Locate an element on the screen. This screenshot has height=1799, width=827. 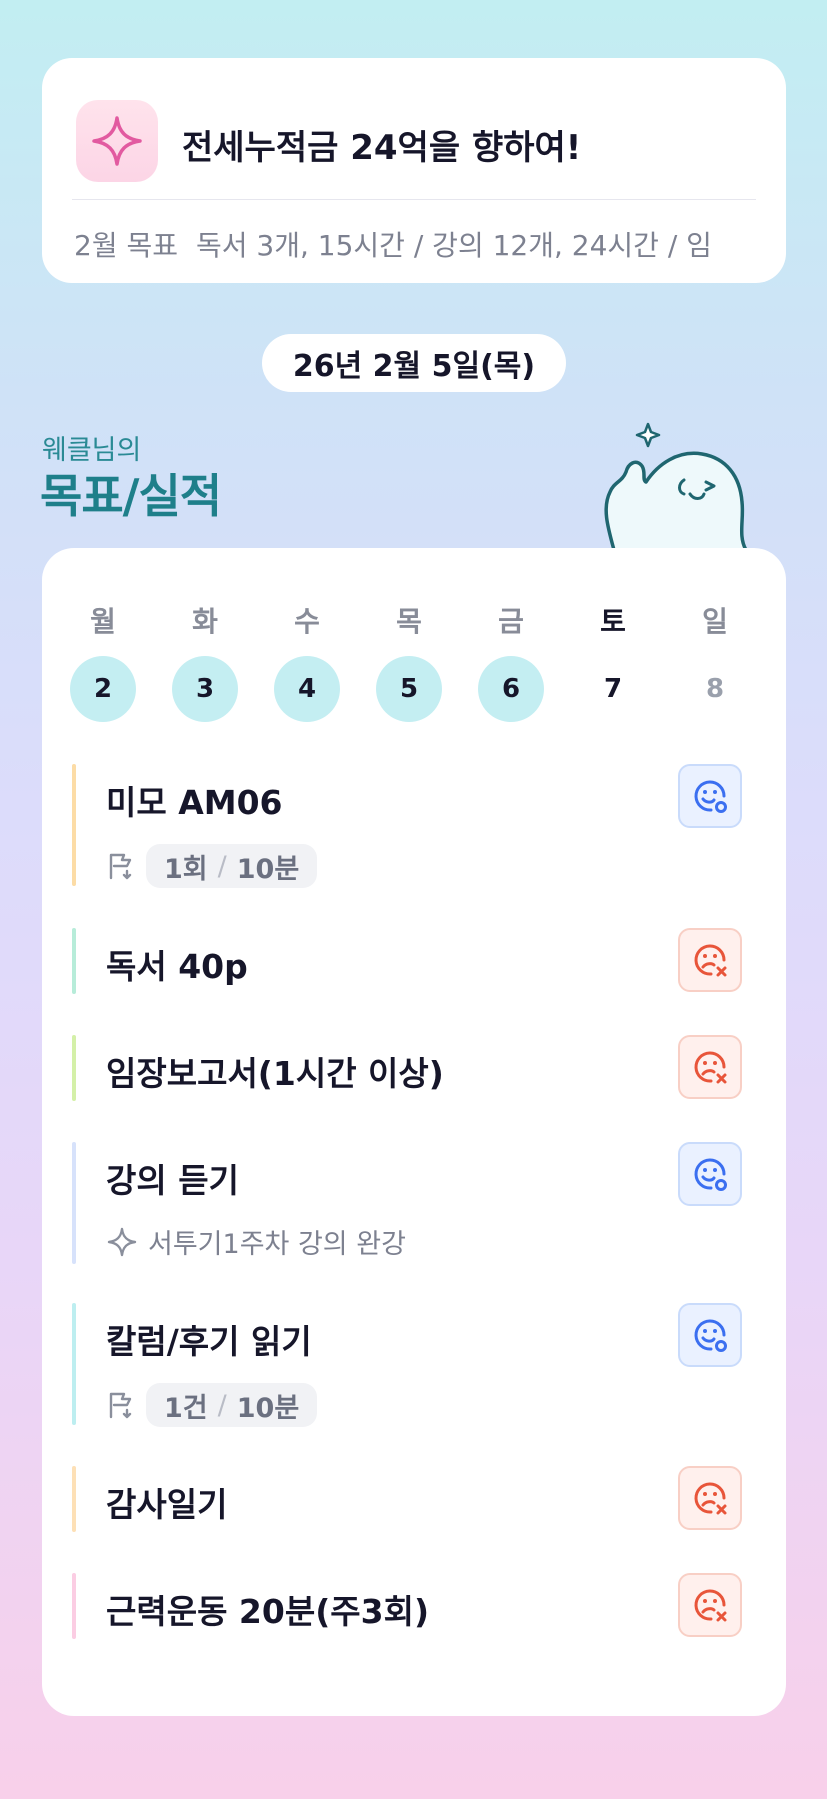
task-title: 강의 듣기 is located at coordinates (172, 1180).